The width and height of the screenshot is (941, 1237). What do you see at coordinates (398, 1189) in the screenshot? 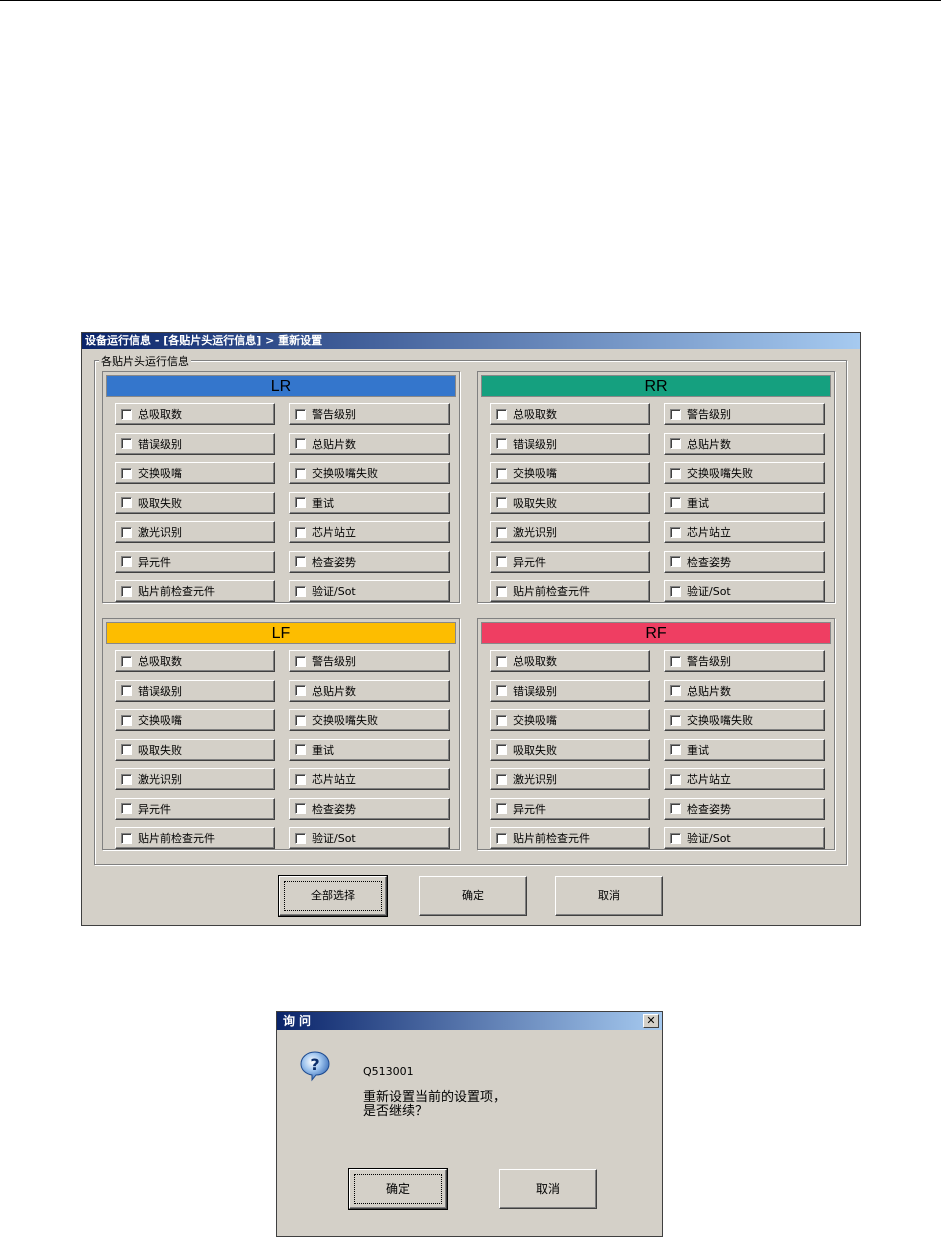
I see `dialog-ok-button: 确定` at bounding box center [398, 1189].